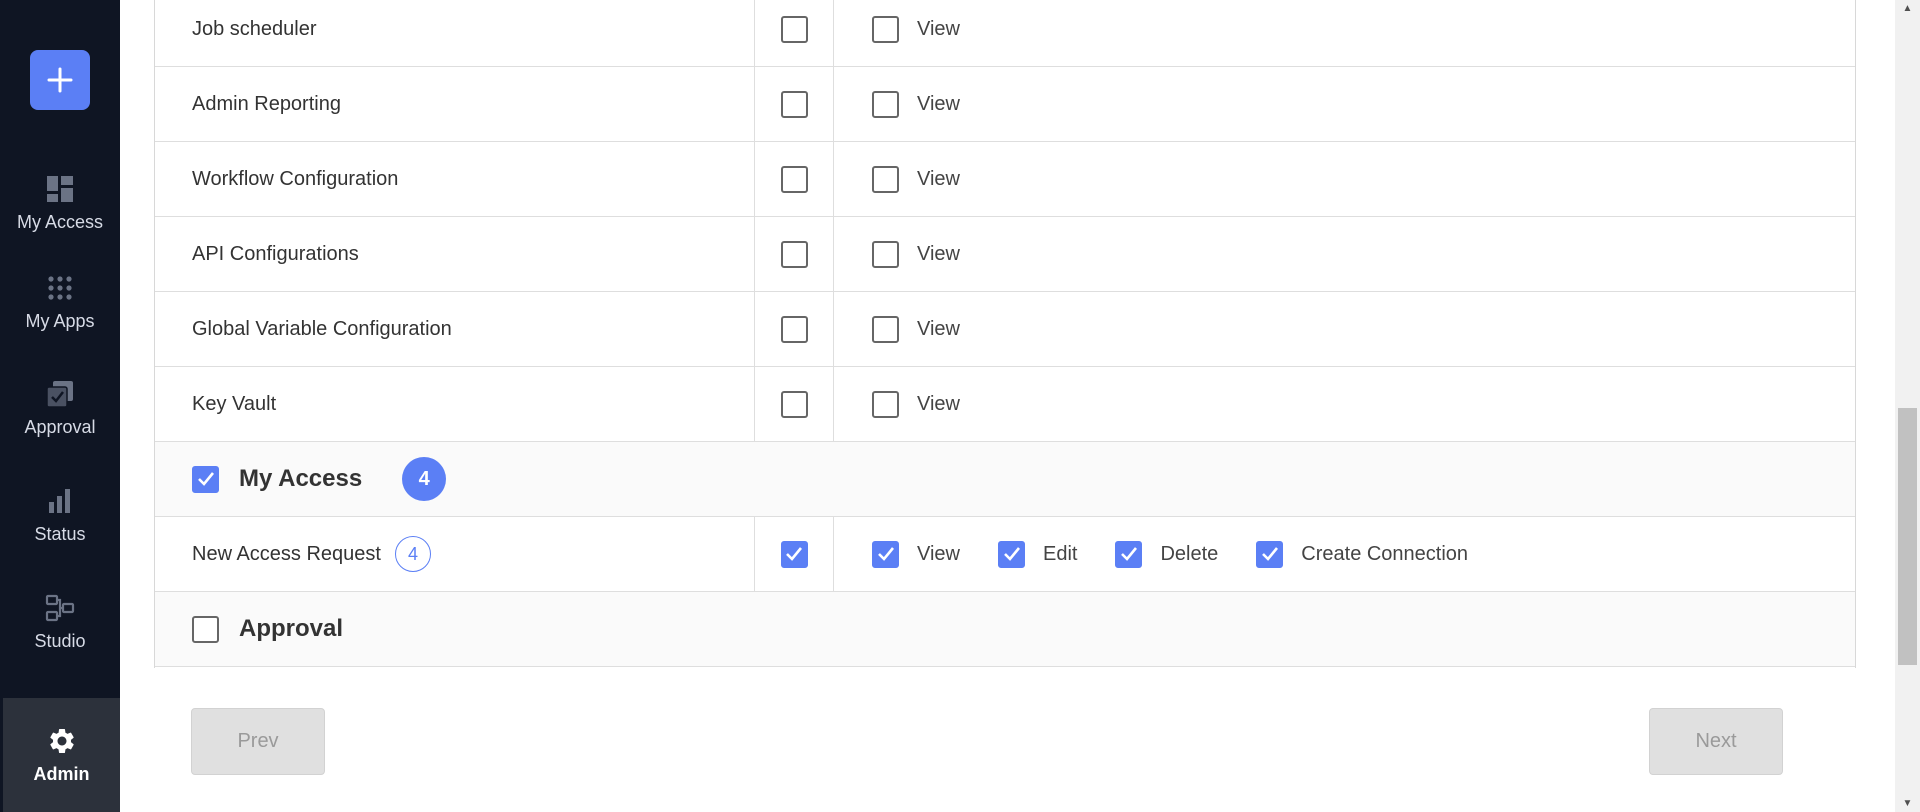 This screenshot has height=812, width=1920. What do you see at coordinates (455, 329) in the screenshot?
I see `permission-name: Global Variable Configuration` at bounding box center [455, 329].